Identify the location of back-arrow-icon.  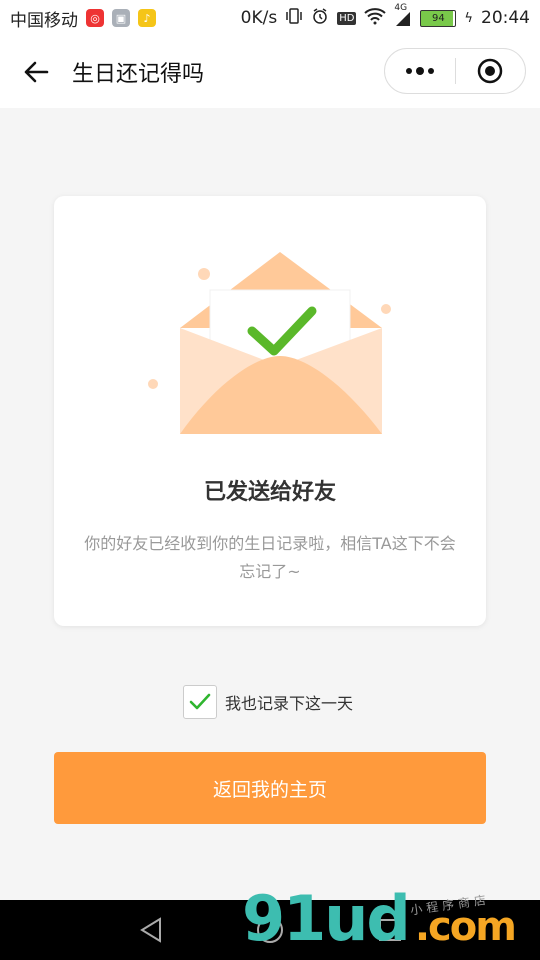
(36, 72).